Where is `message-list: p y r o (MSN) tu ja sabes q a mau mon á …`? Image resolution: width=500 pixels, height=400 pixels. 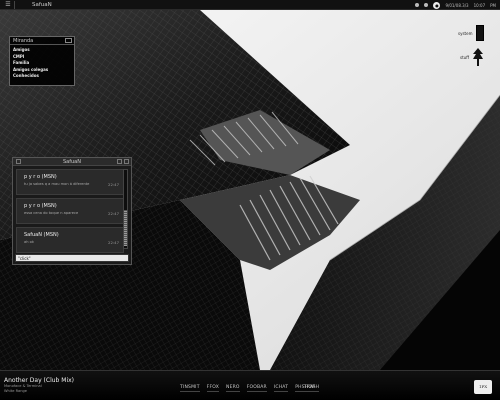
message-list: p y r o (MSN) tu ja sabes q a mau mon á … is located at coordinates (70, 215).